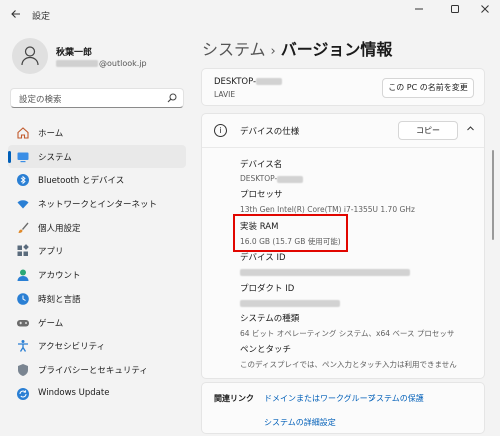  I want to click on search-icon, so click(172, 99).